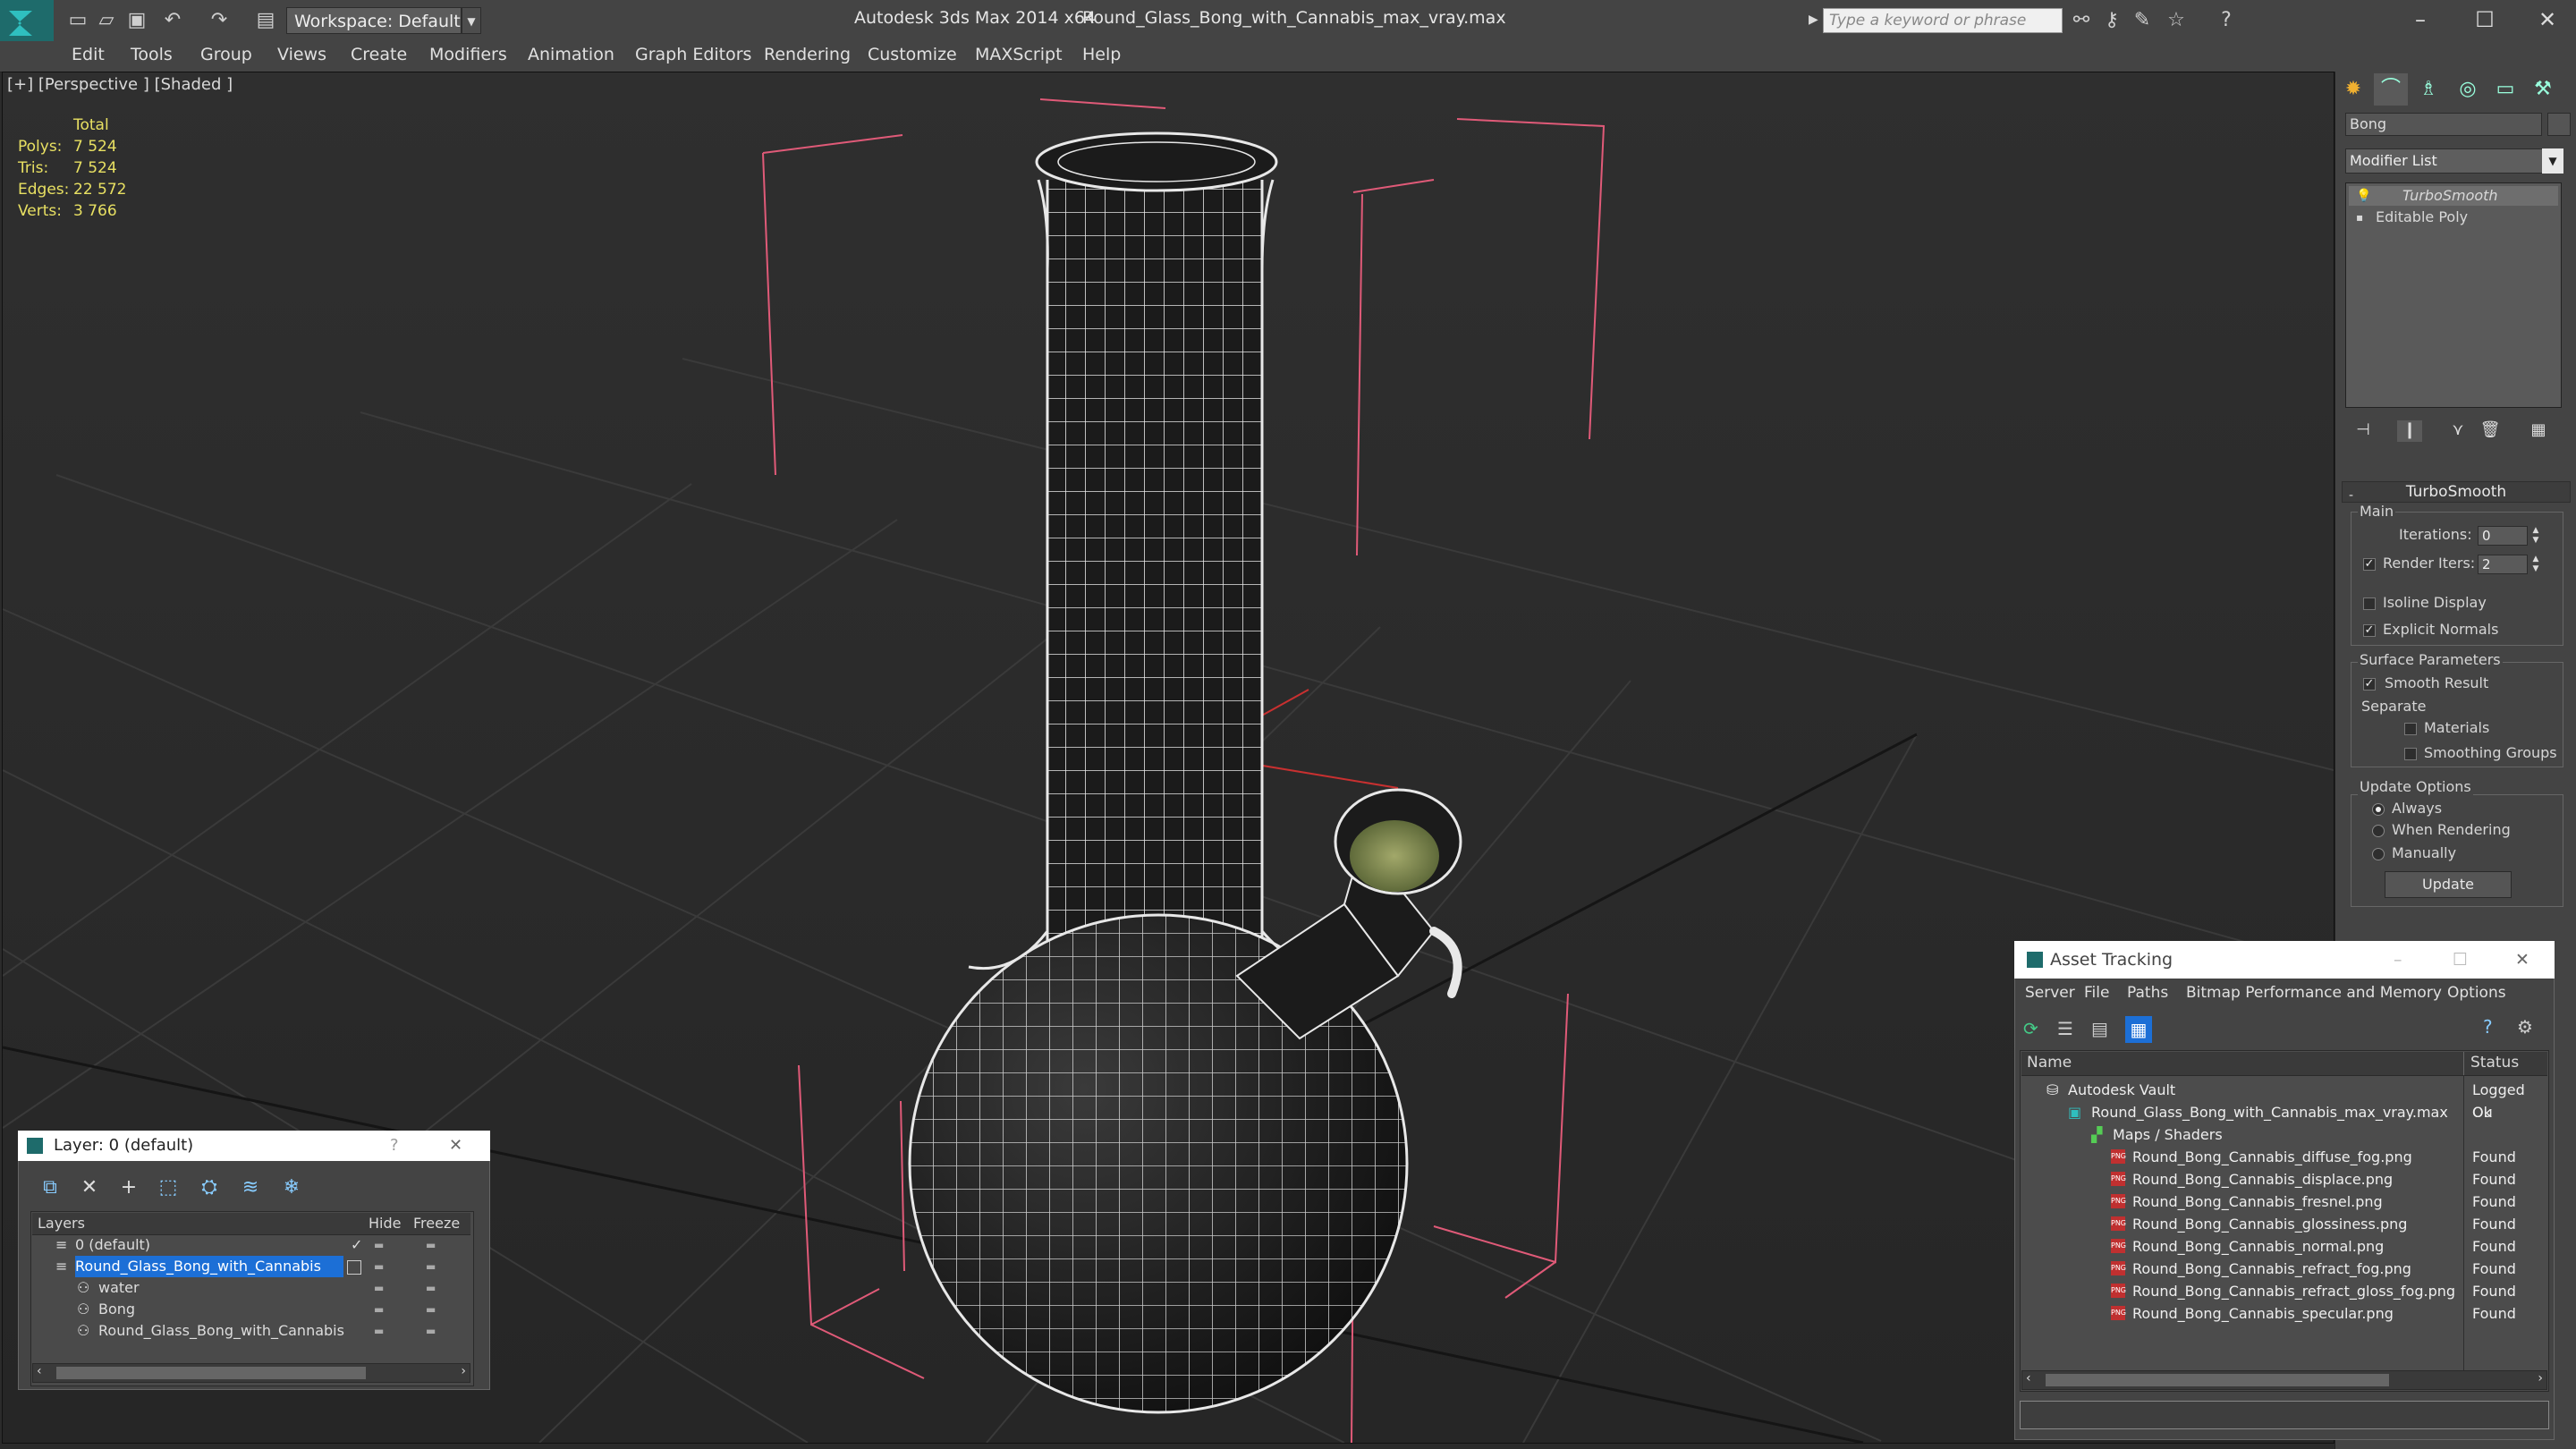 The height and width of the screenshot is (1449, 2576). I want to click on explicit-normals-checkbox: ✓, so click(2369, 630).